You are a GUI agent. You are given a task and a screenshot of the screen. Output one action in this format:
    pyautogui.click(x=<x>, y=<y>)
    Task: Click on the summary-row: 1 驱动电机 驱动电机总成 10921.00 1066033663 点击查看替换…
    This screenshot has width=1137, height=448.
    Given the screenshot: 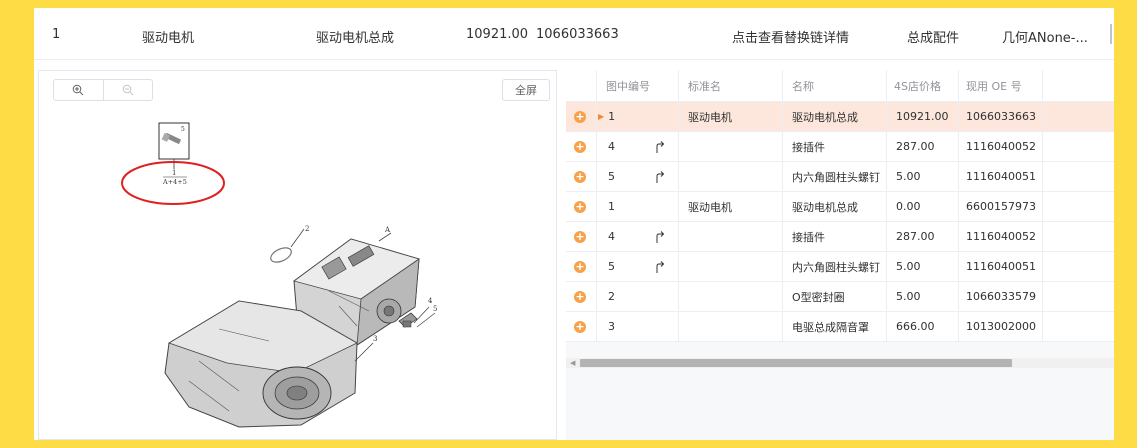 What is the action you would take?
    pyautogui.click(x=574, y=34)
    